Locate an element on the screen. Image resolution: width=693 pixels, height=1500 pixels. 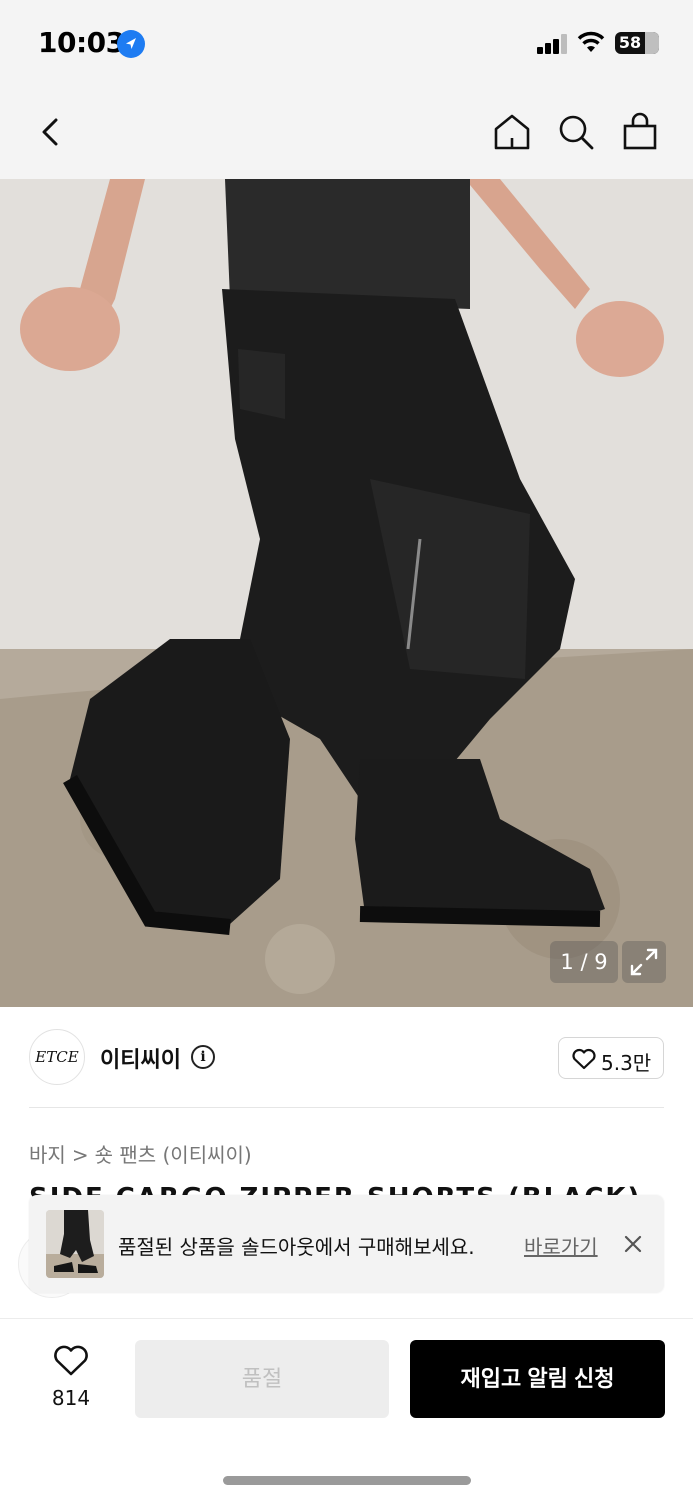
brand-like-count: 5.3만 is located at coordinates (626, 1063).